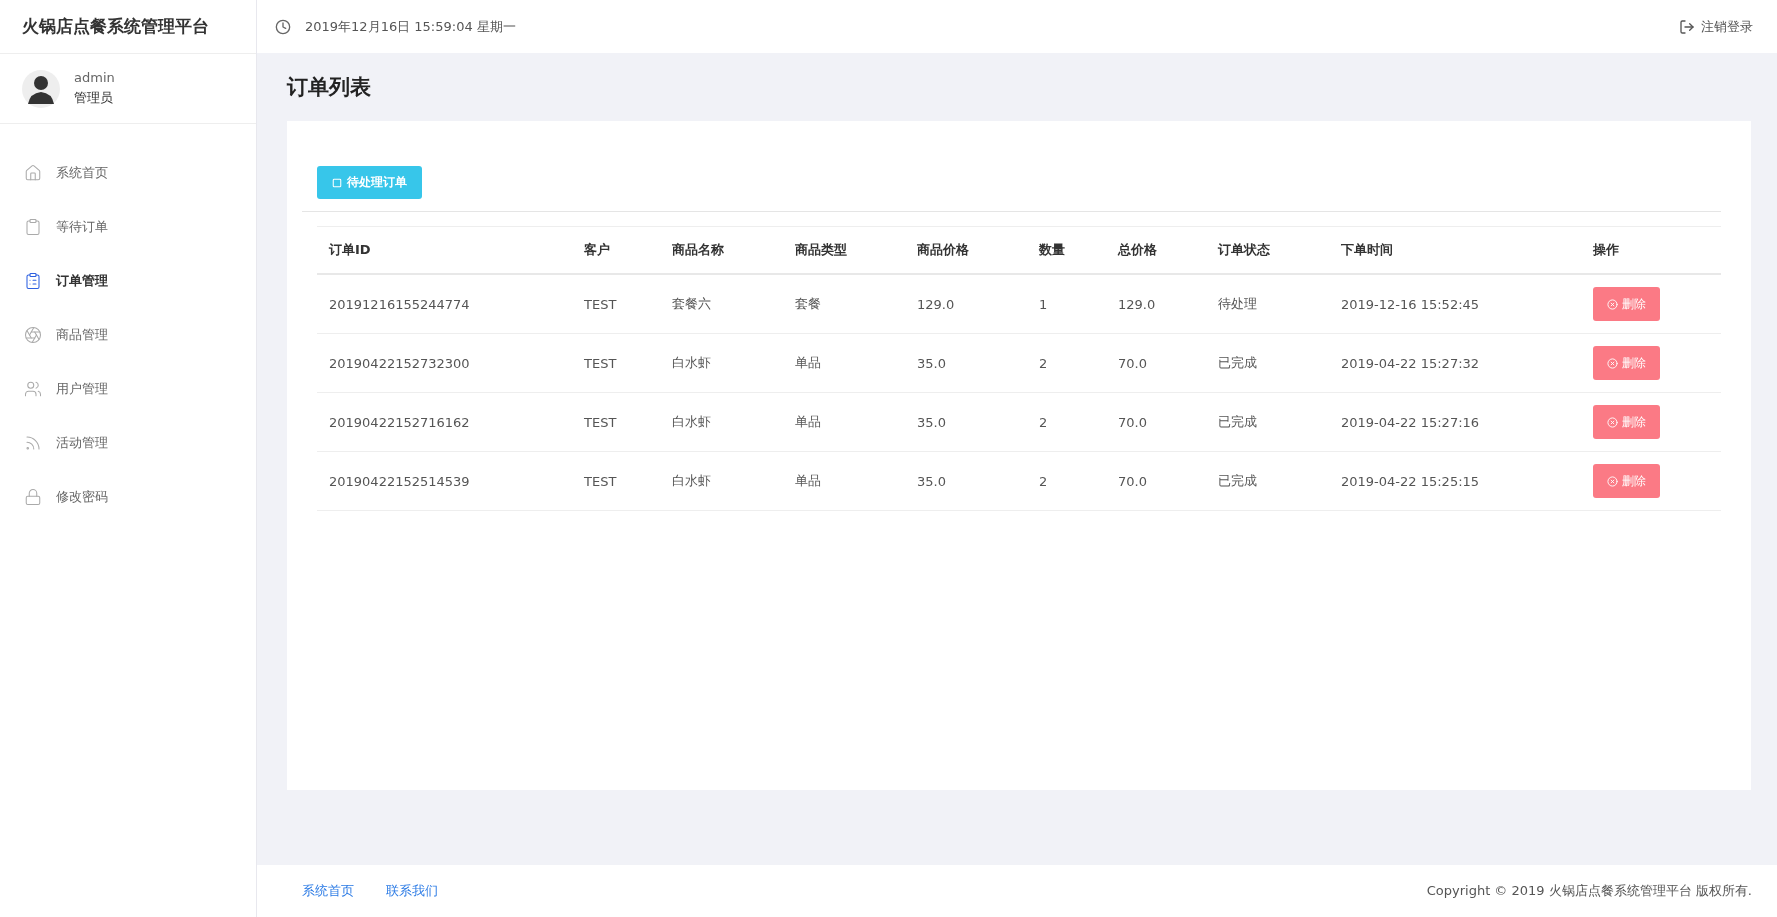 This screenshot has height=917, width=1777. I want to click on column-header: 总价格, so click(1137, 250).